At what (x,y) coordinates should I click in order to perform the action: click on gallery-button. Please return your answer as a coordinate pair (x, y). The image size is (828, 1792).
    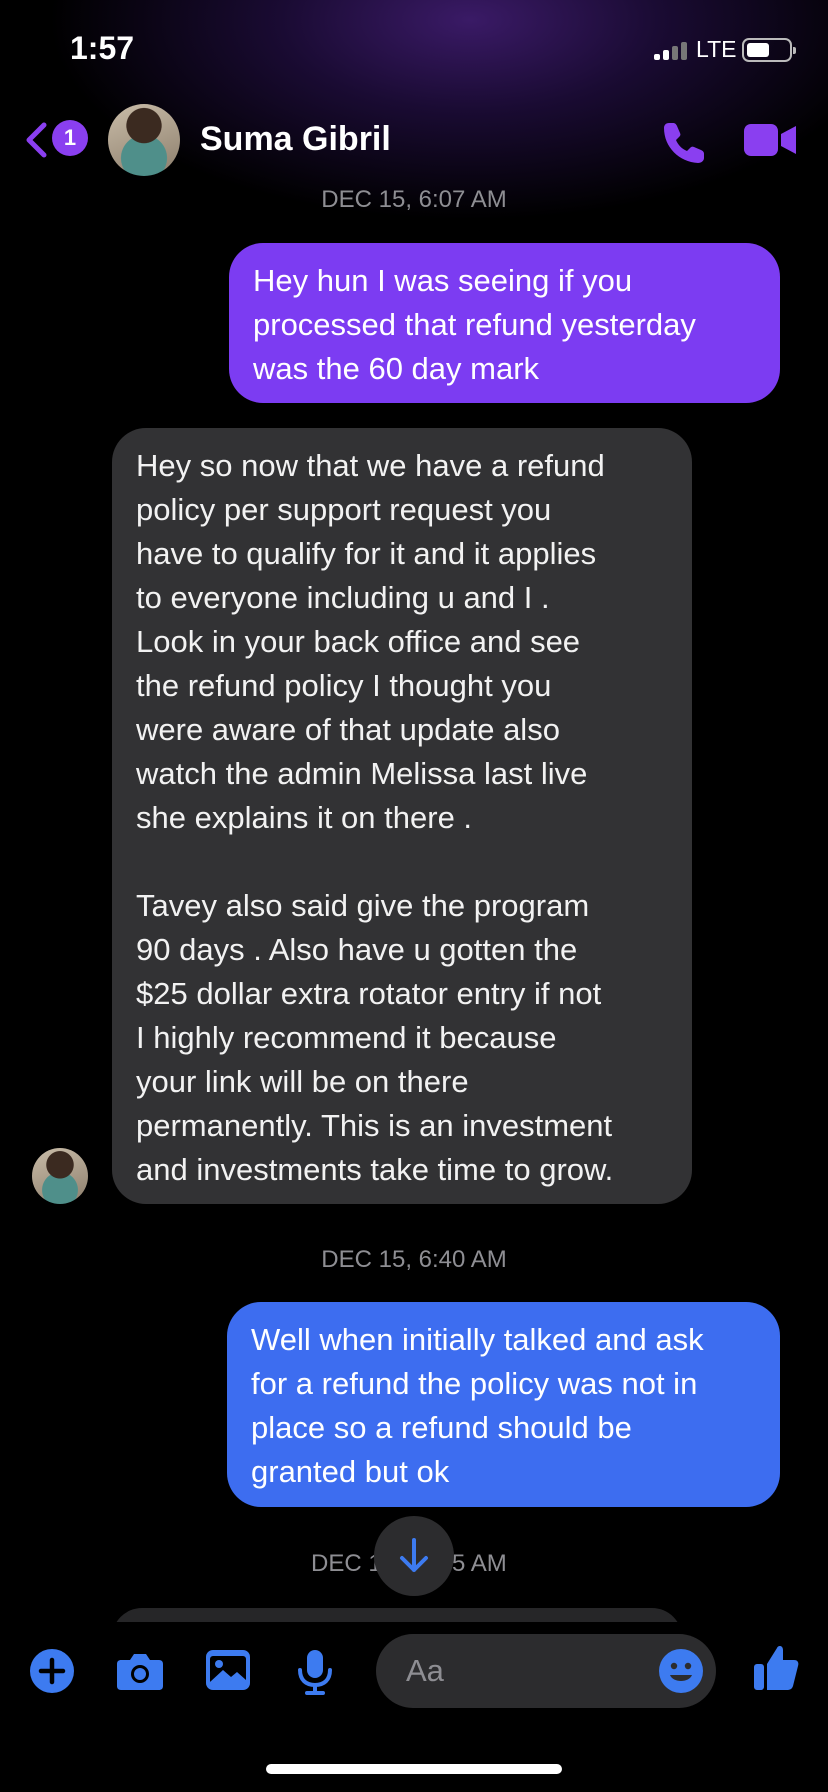
    Looking at the image, I should click on (228, 1673).